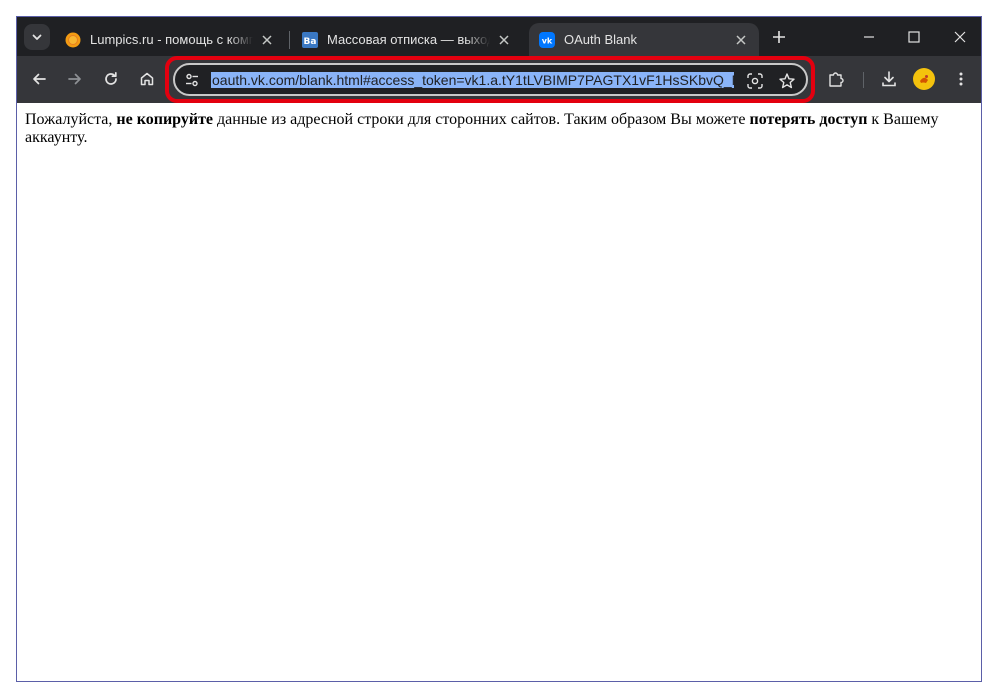 The height and width of the screenshot is (700, 1000). Describe the element at coordinates (71, 119) in the screenshot. I see `warning-text: Пожалуйста,` at that location.